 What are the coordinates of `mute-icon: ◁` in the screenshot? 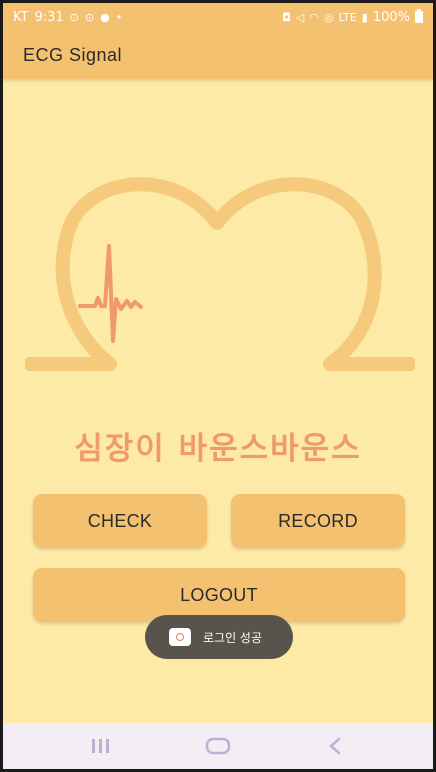 It's located at (300, 17).